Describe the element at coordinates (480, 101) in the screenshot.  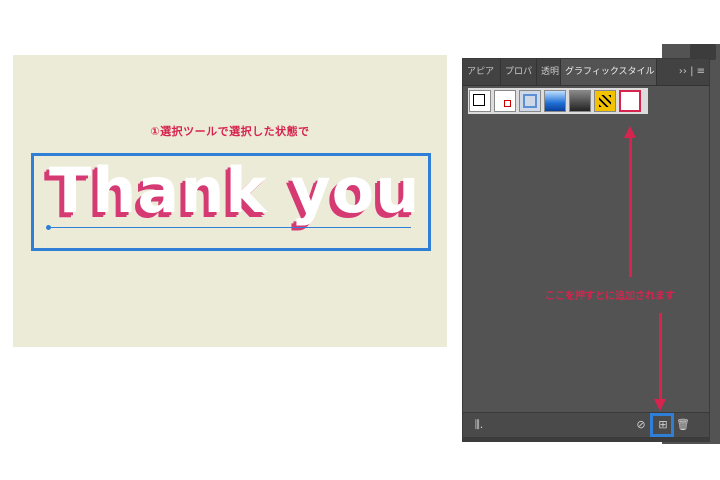
I see `style-swatch-default` at that location.